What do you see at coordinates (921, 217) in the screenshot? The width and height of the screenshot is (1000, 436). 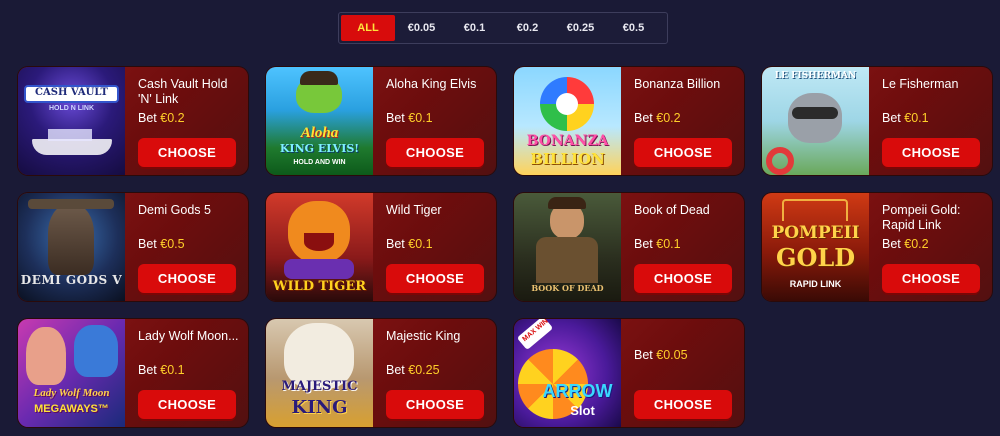 I see `game-name: Pompeii Gold: Rapid Link` at bounding box center [921, 217].